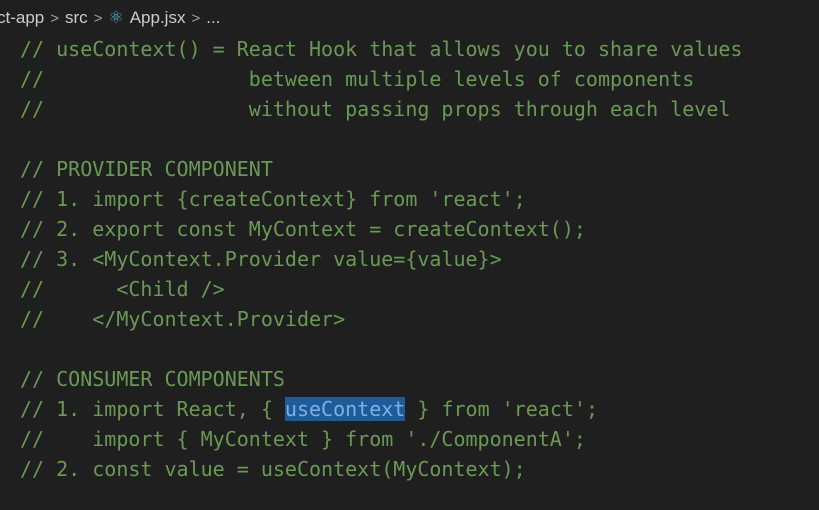 This screenshot has width=819, height=510. I want to click on selected-text: useContext, so click(345, 409).